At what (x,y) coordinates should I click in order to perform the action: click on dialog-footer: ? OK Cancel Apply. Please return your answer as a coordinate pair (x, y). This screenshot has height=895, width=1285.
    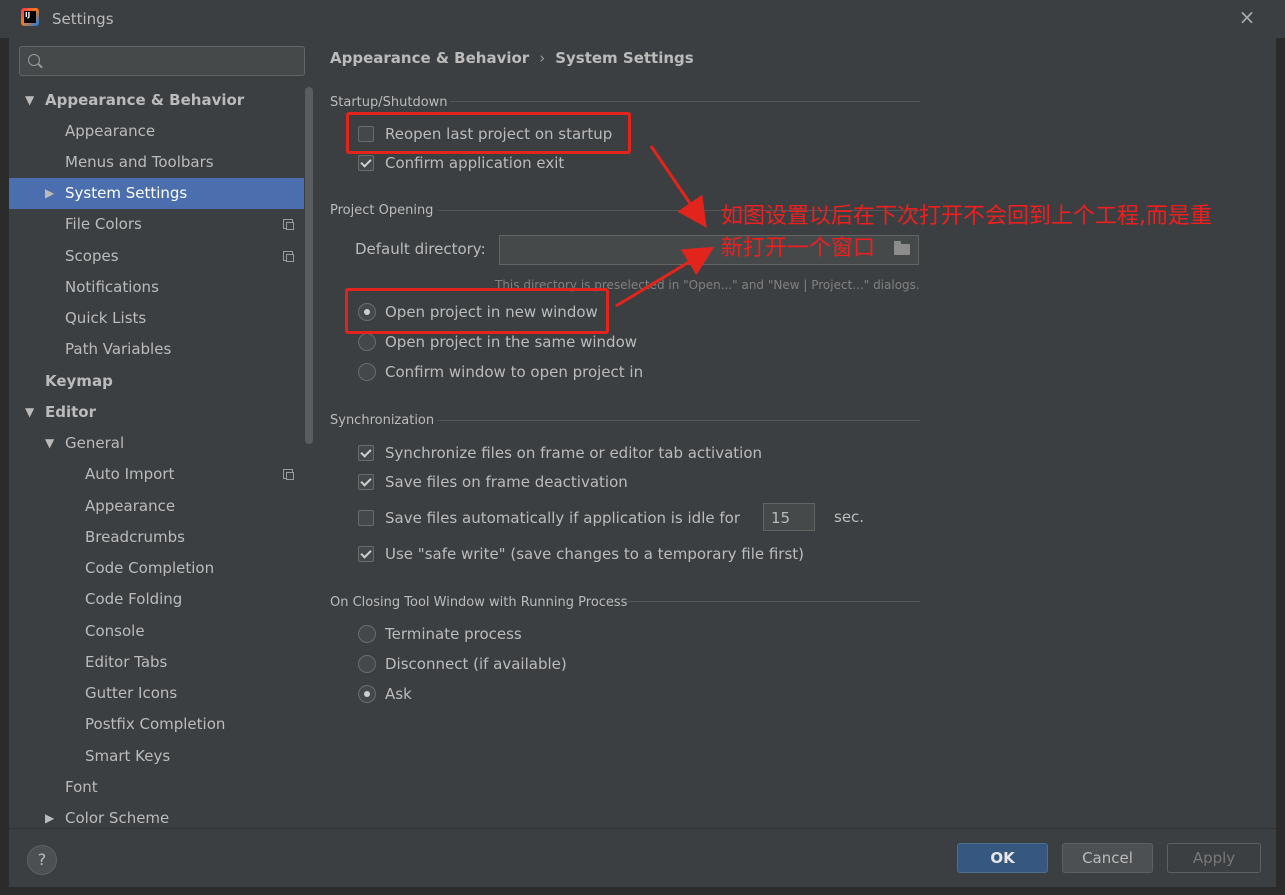
    Looking at the image, I should click on (642, 858).